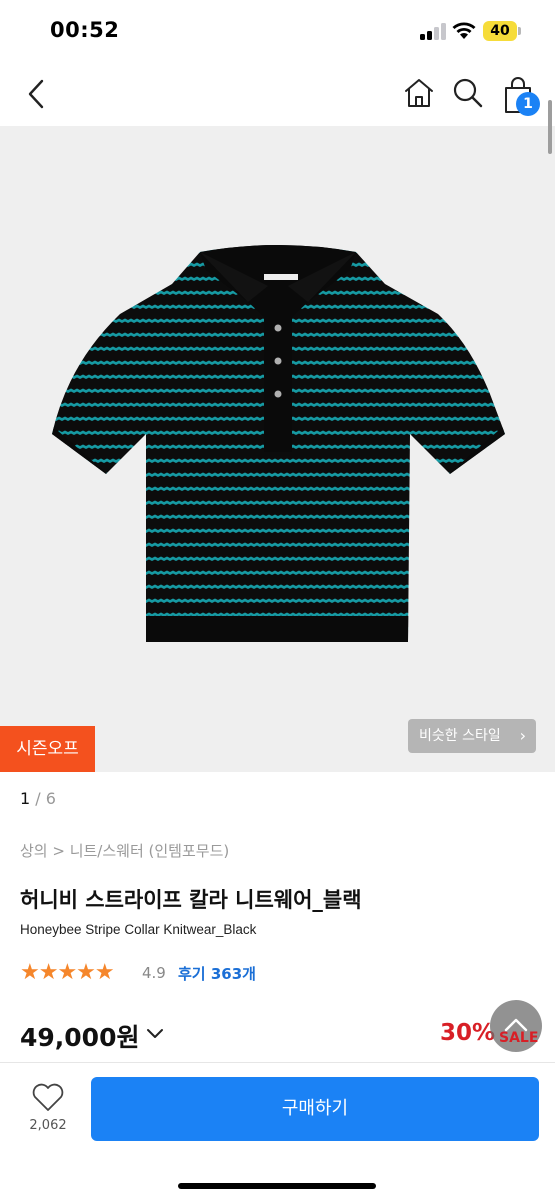  What do you see at coordinates (500, 31) in the screenshot?
I see `battery-icon: 40` at bounding box center [500, 31].